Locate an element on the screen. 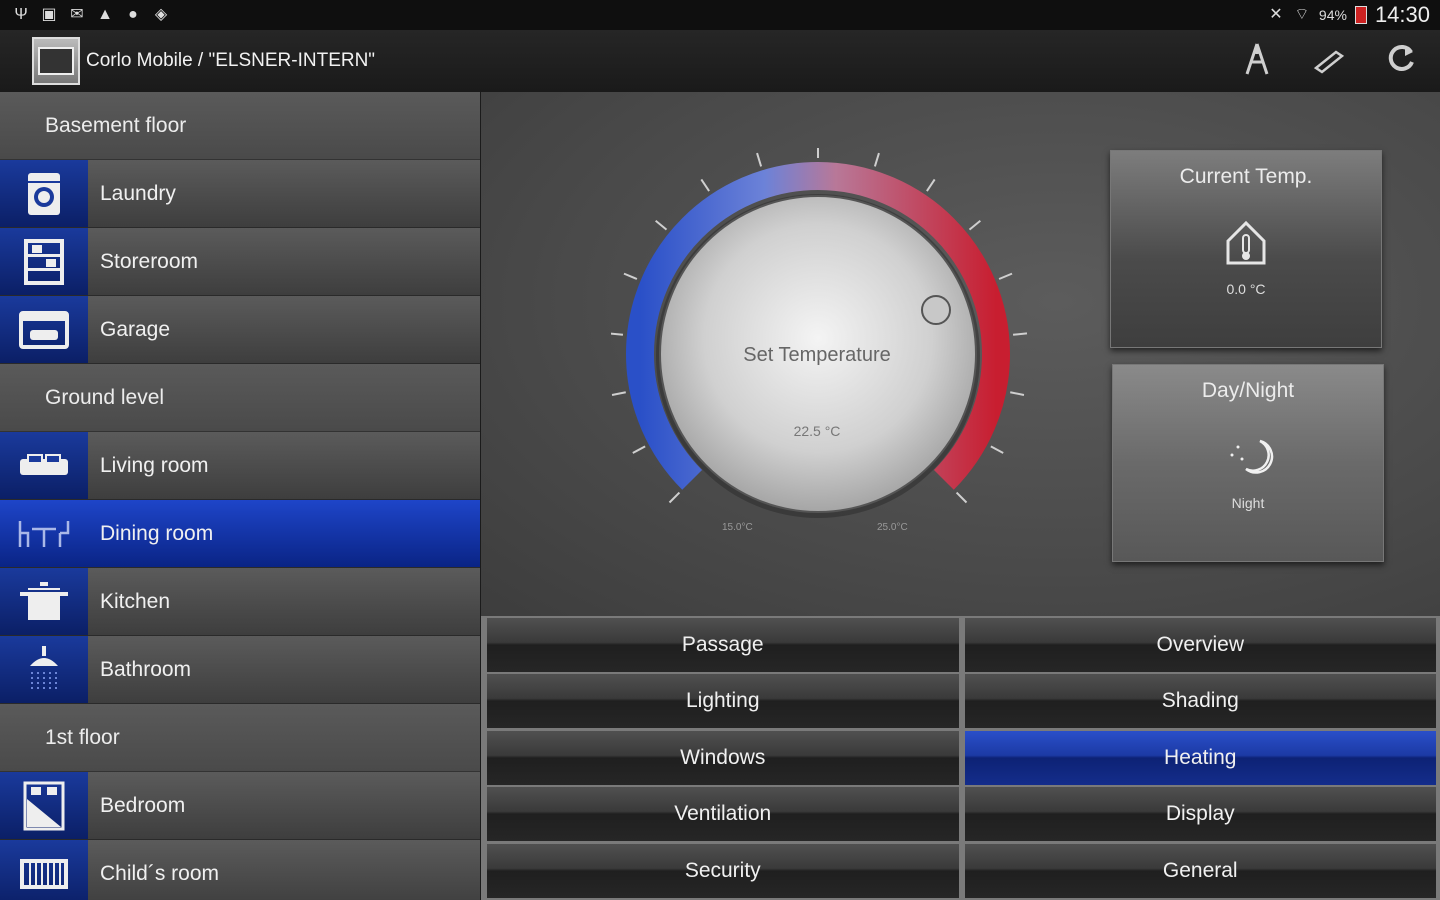 Image resolution: width=1440 pixels, height=900 pixels. function-security-button: Security is located at coordinates (723, 870).